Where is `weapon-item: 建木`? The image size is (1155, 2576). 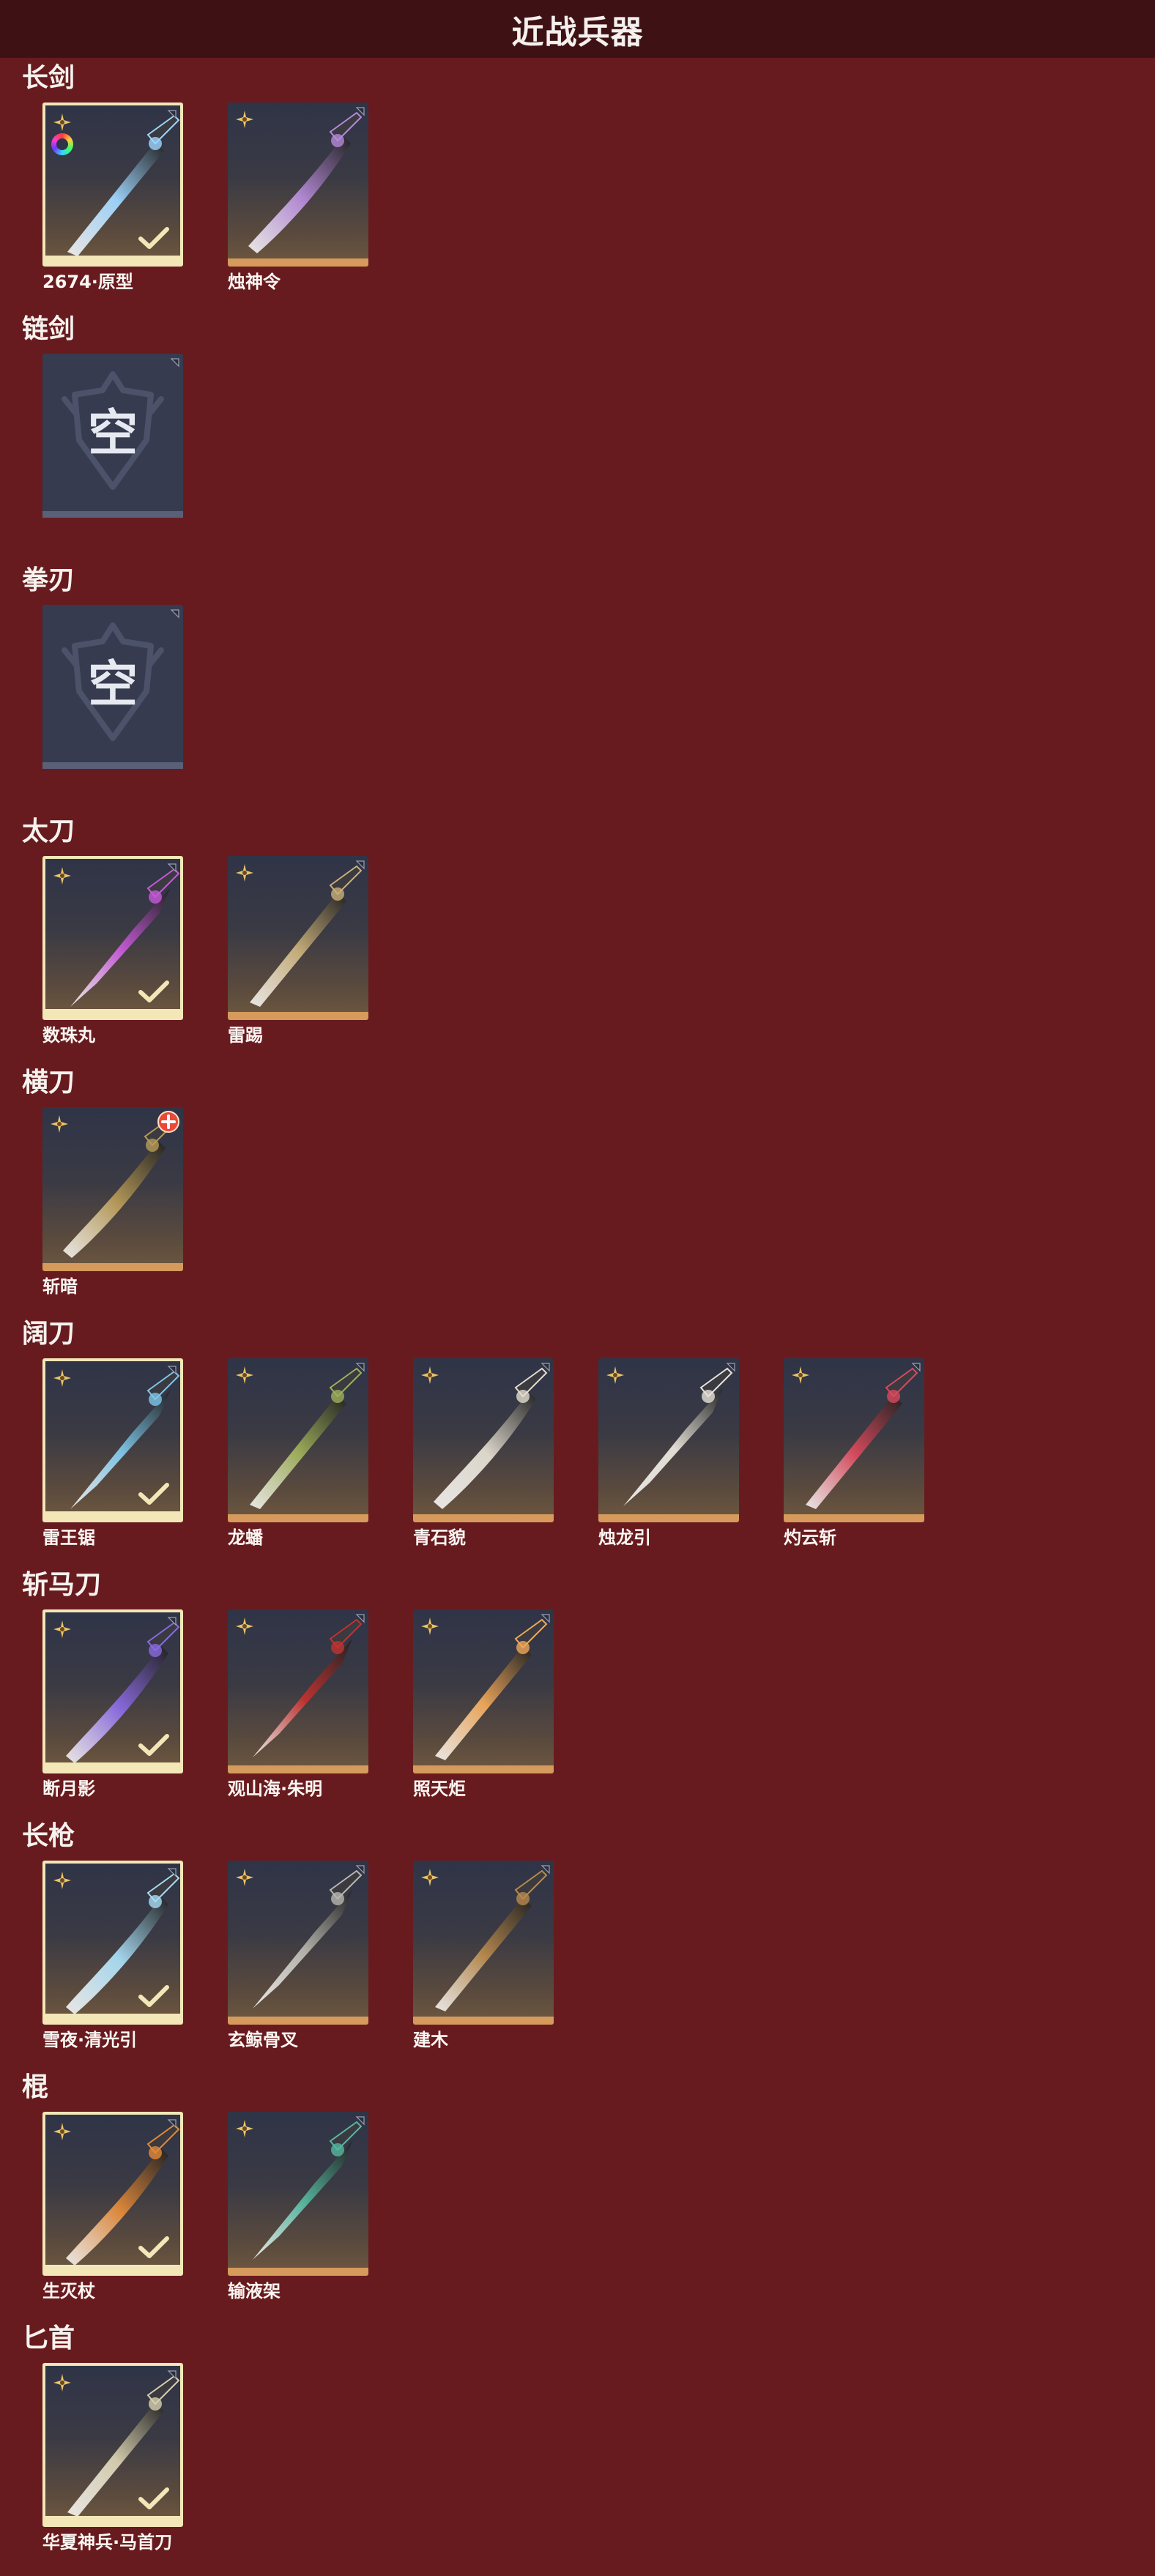
weapon-item: 建木 is located at coordinates (483, 1956).